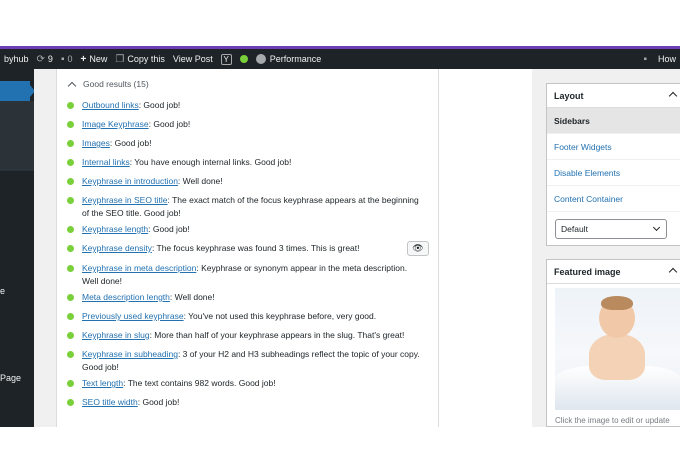 Image resolution: width=680 pixels, height=459 pixels. What do you see at coordinates (245, 181) in the screenshot?
I see `result-item: Keyphrase in introduction: Well done!` at bounding box center [245, 181].